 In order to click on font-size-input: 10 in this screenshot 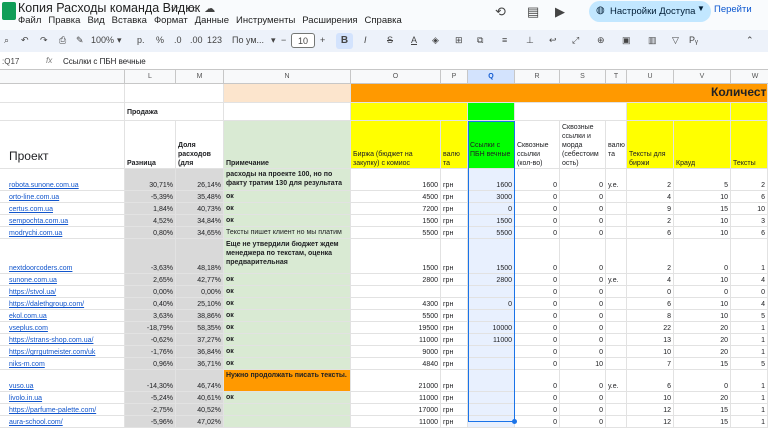, I will do `click(303, 40)`.